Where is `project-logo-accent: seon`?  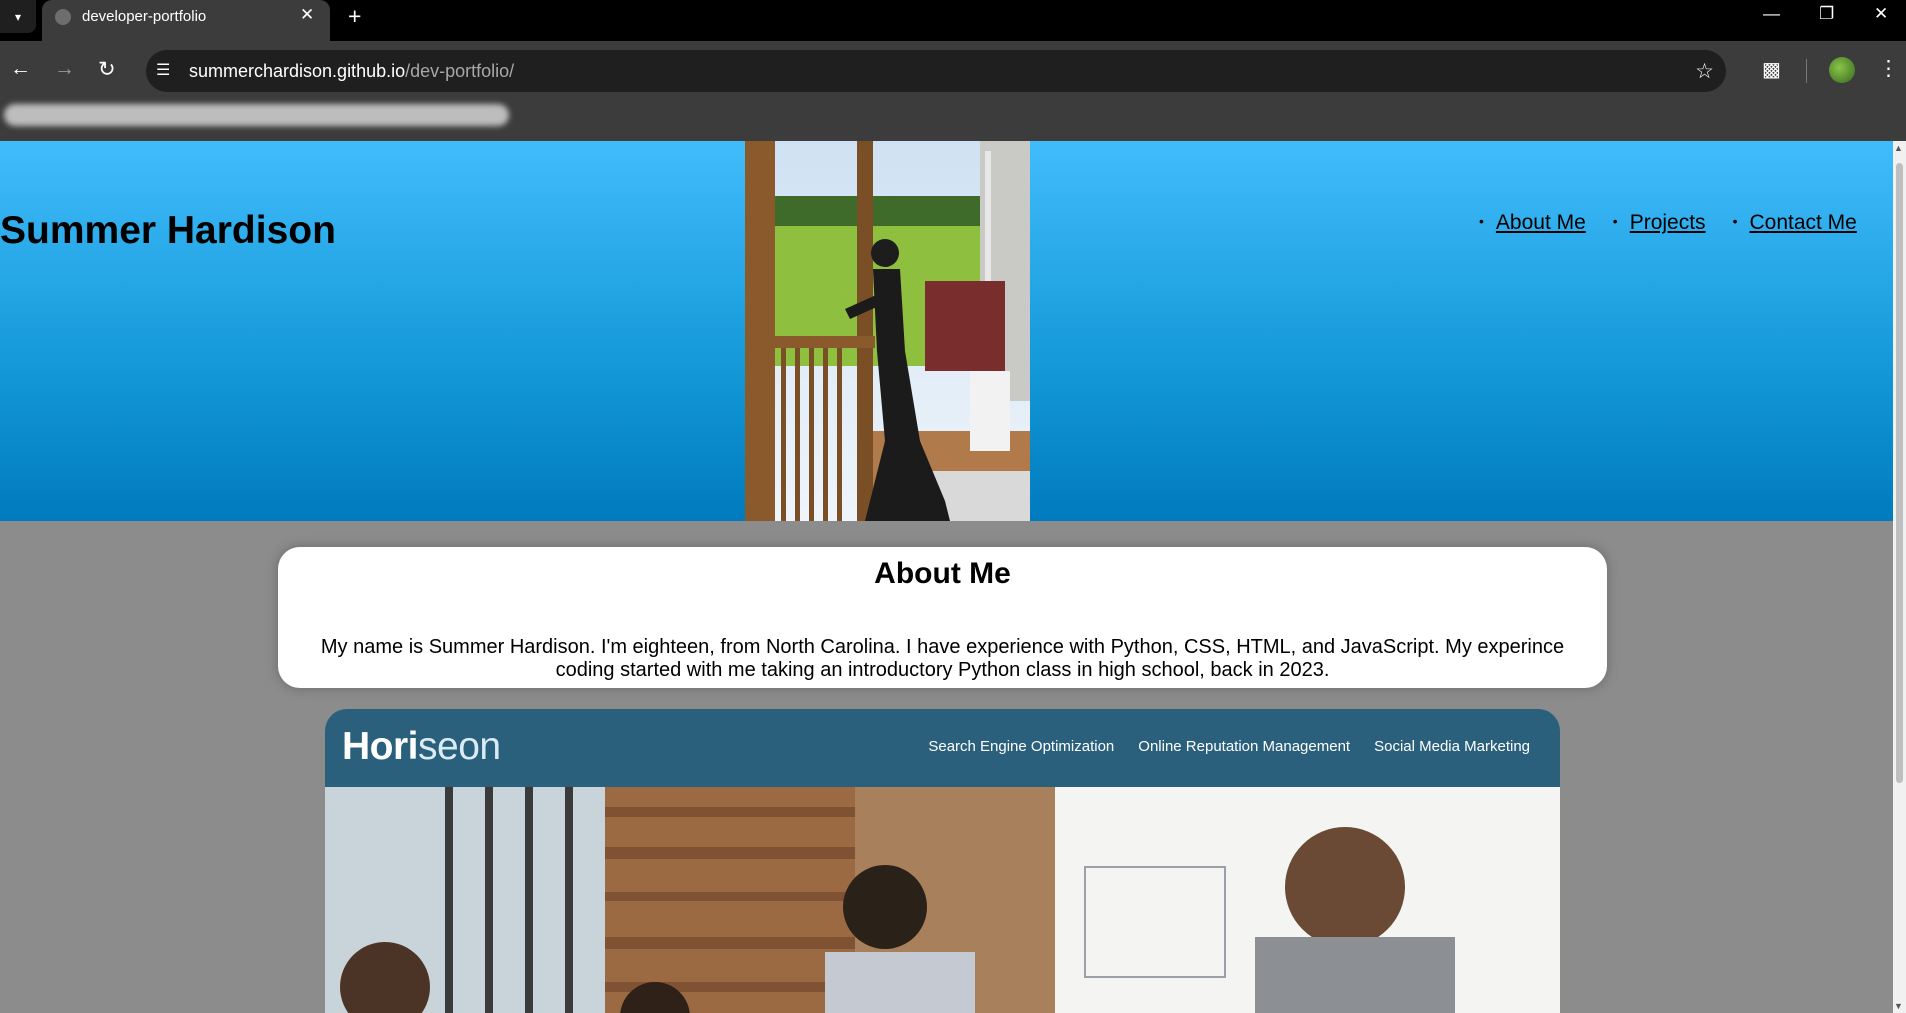
project-logo-accent: seon is located at coordinates (459, 746).